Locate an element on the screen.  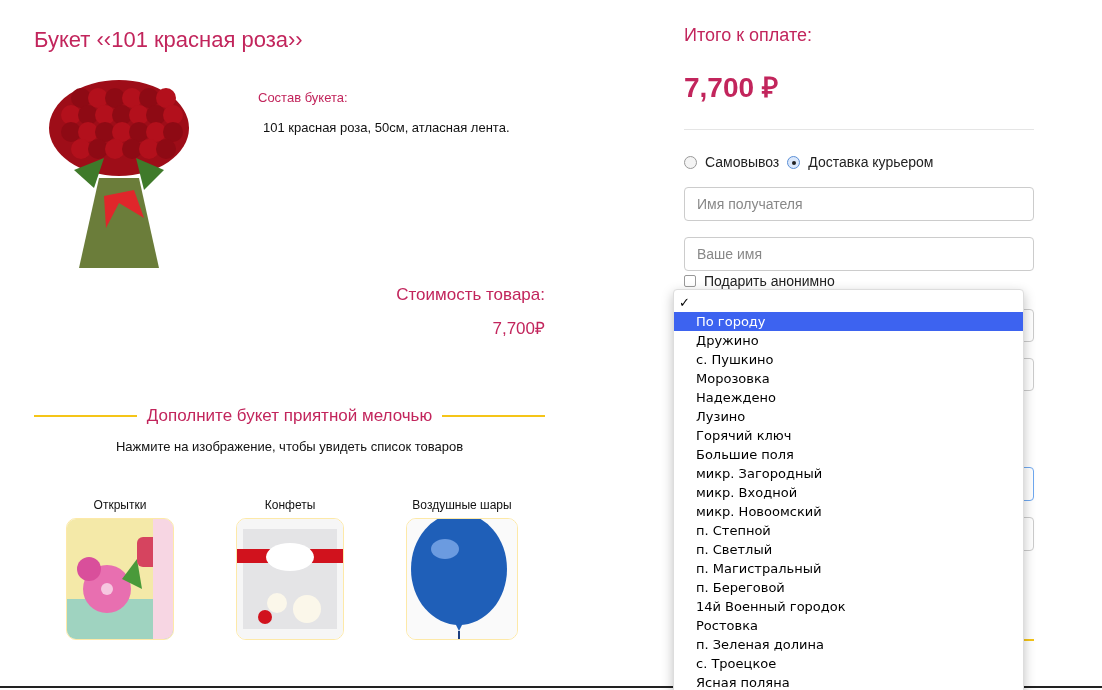
input-field: Ваше имя is located at coordinates (859, 254).